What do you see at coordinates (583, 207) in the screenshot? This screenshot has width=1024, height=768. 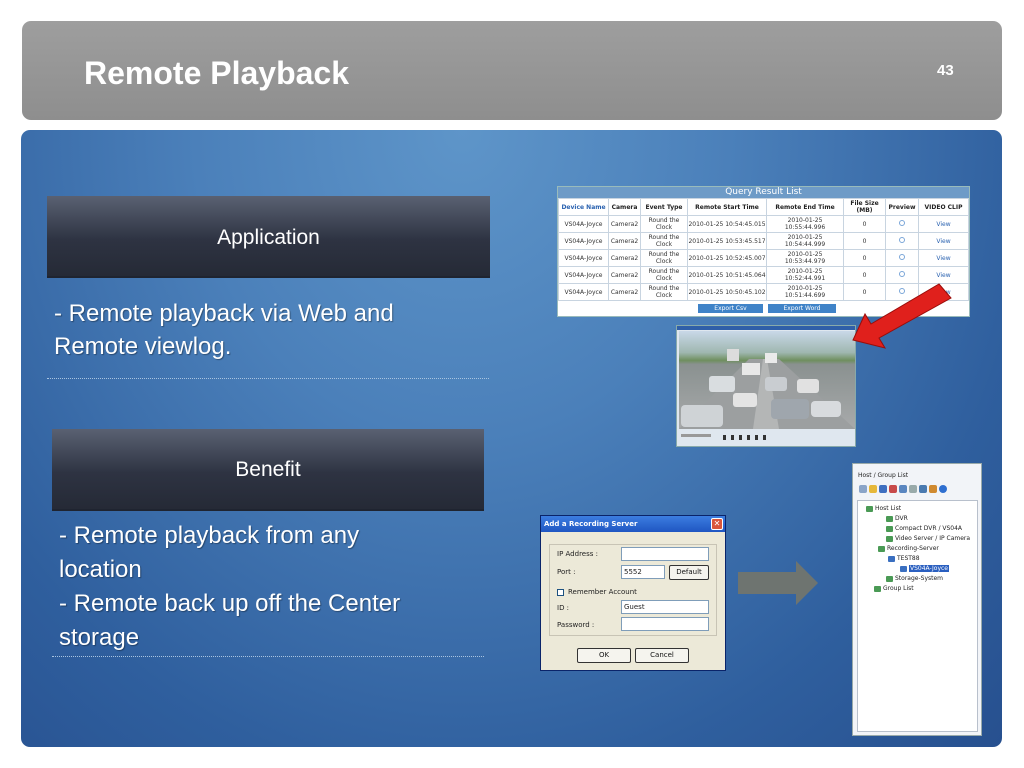 I see `col-device-name: Device Name` at bounding box center [583, 207].